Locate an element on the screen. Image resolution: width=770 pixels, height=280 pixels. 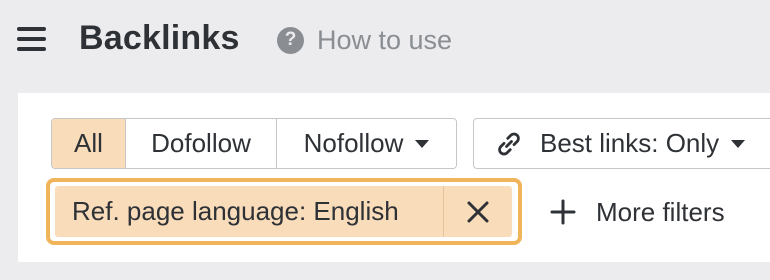
close-icon is located at coordinates (478, 211).